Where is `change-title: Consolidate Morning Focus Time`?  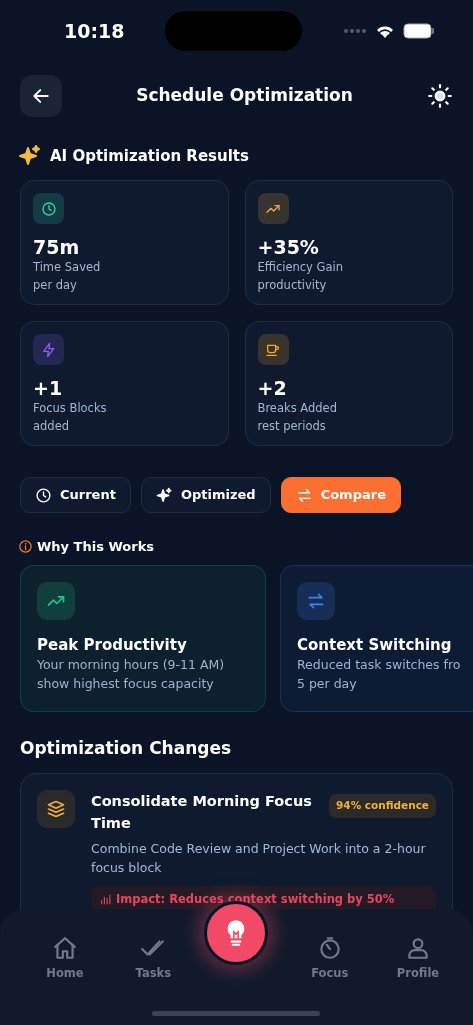 change-title: Consolidate Morning Focus Time is located at coordinates (202, 813).